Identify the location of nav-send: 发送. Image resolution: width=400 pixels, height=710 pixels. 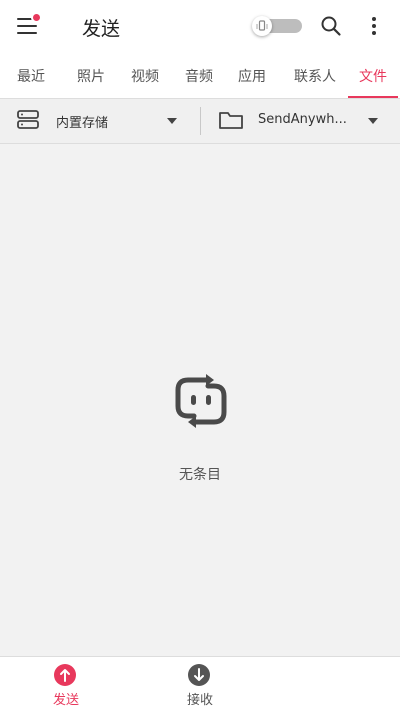
(66, 683).